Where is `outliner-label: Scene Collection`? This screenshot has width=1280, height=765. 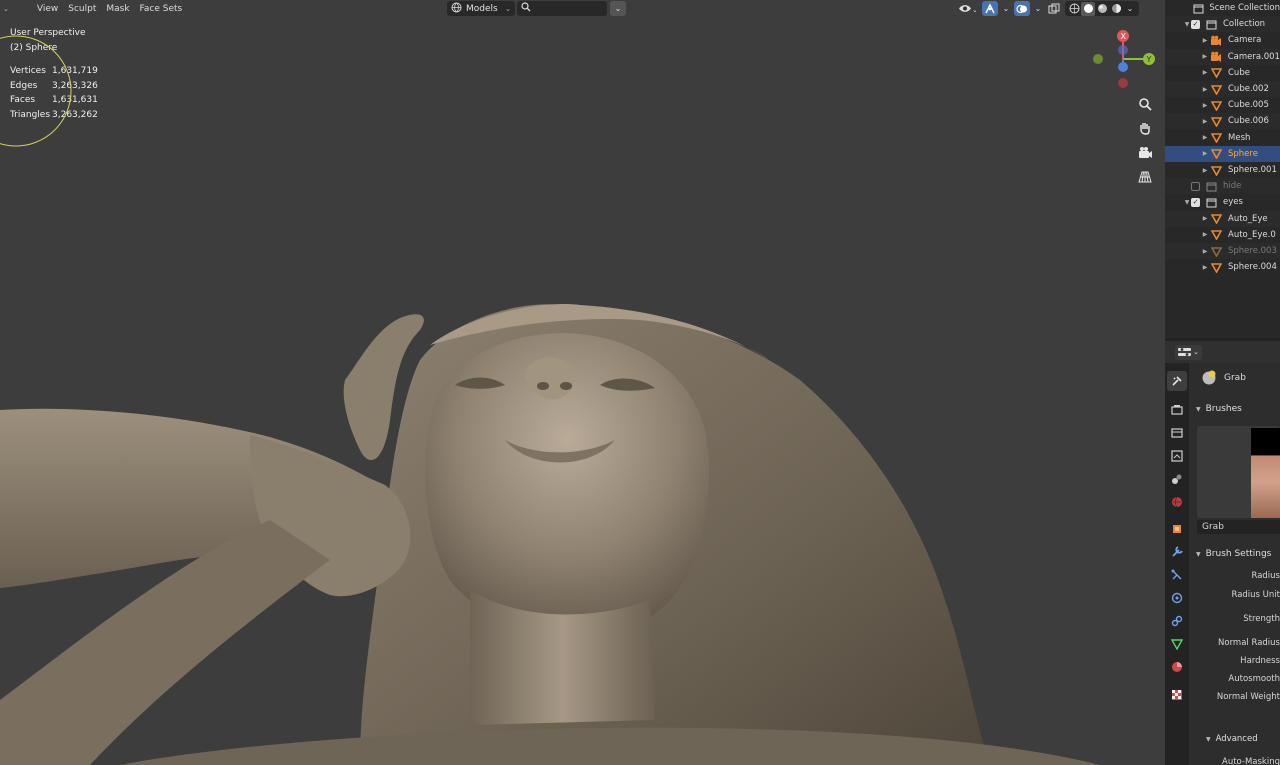 outliner-label: Scene Collection is located at coordinates (1244, 8).